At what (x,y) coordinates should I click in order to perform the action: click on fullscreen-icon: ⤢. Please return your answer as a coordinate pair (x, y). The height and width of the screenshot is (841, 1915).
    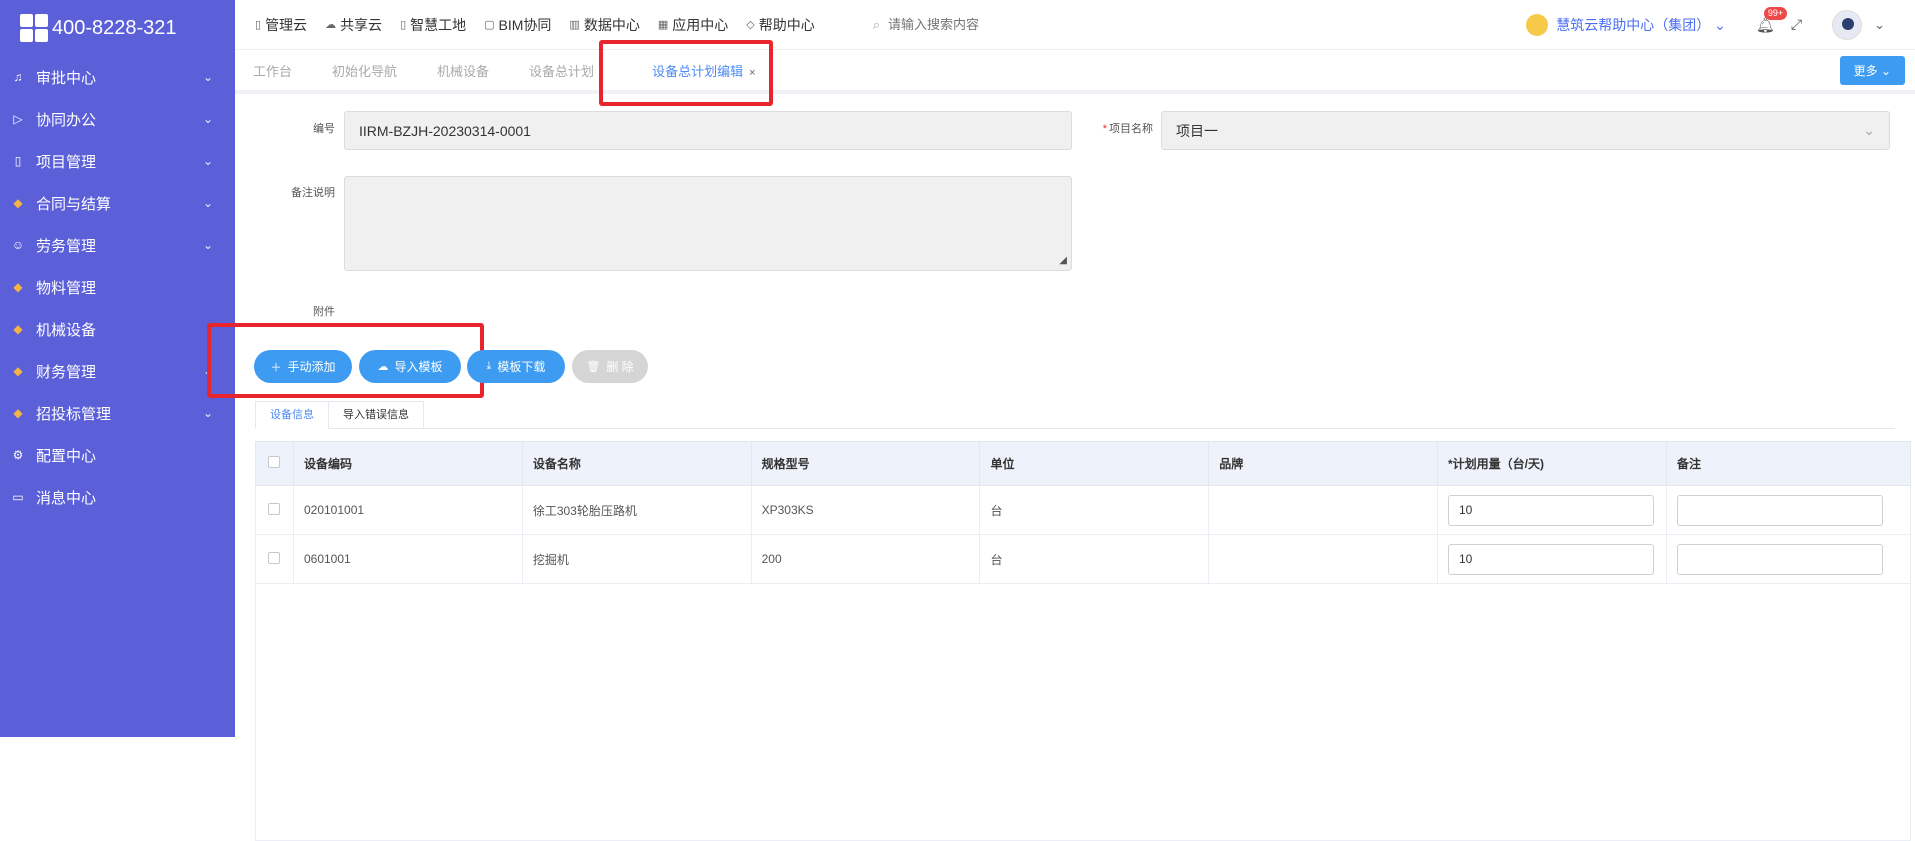
    Looking at the image, I should click on (1796, 24).